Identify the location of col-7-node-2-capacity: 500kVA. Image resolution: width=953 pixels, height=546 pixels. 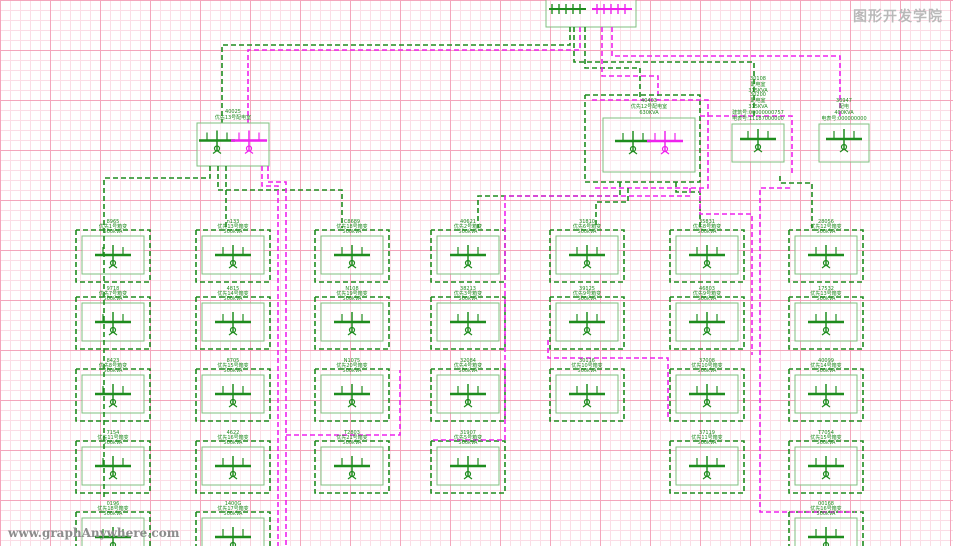
(826, 299).